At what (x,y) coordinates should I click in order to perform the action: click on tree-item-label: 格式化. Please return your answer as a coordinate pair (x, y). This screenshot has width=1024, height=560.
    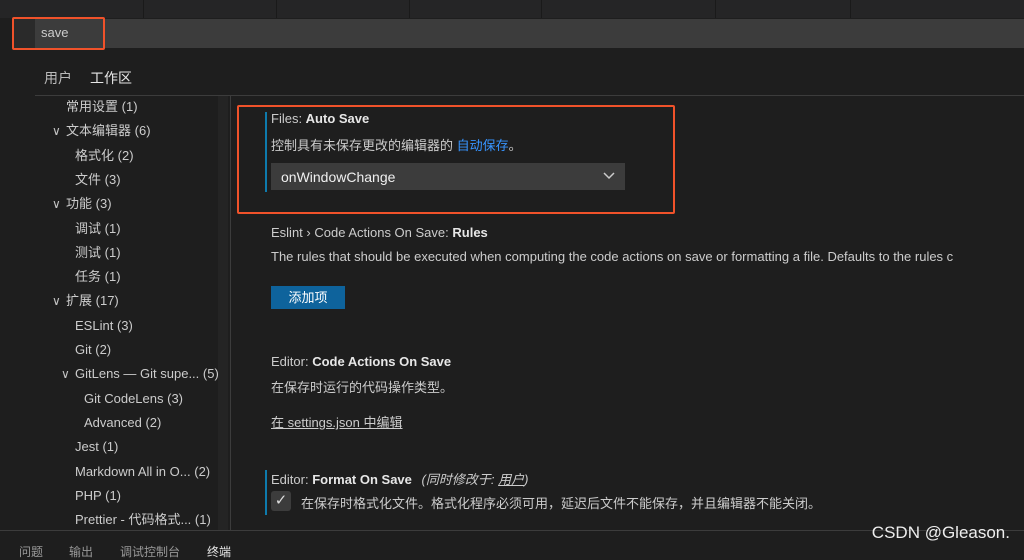
    Looking at the image, I should click on (95, 155).